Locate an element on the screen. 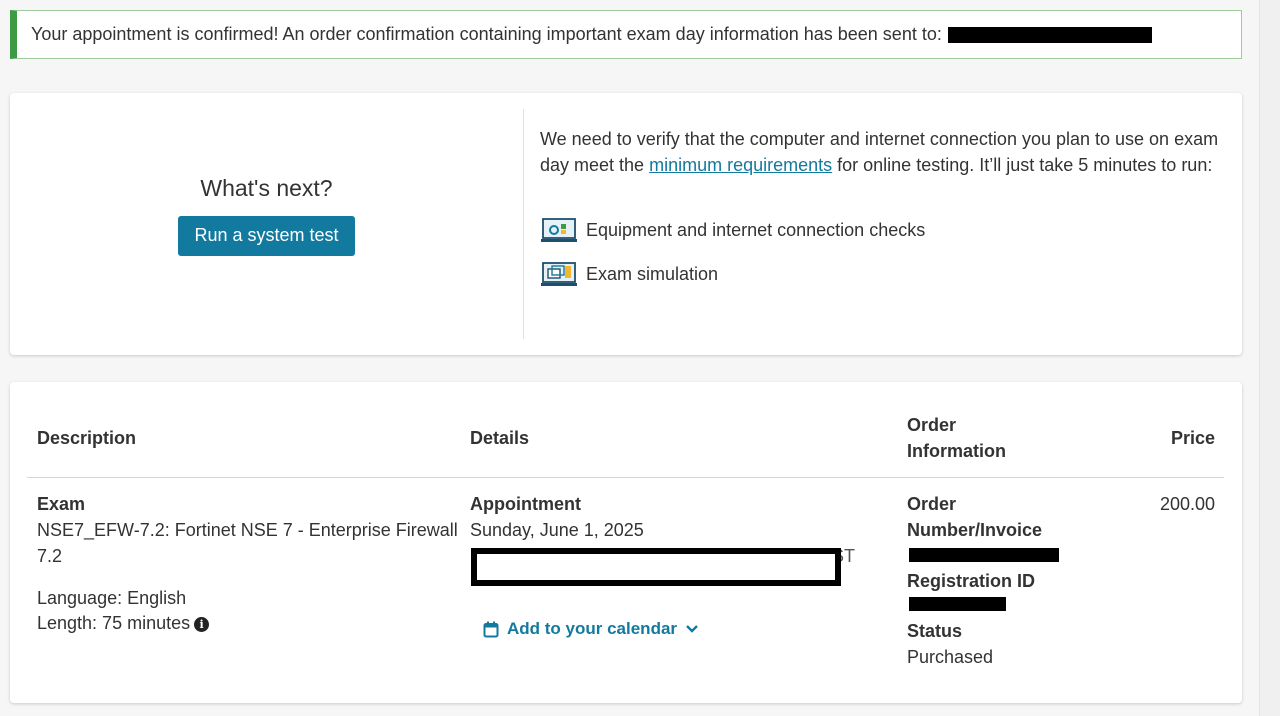 The image size is (1280, 716). order-number-label: Order Number/Invoice is located at coordinates (975, 517).